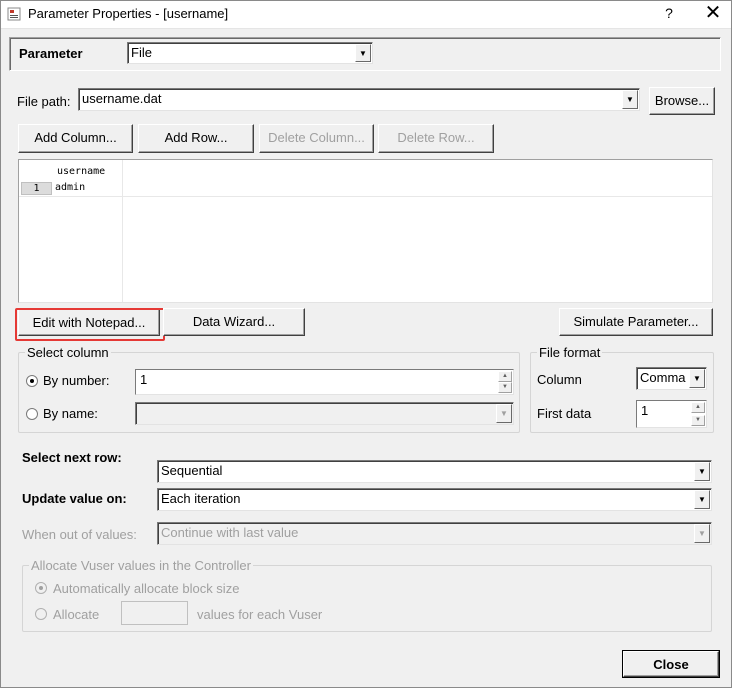 The width and height of the screenshot is (738, 695). I want to click on file-path-label: File path:, so click(44, 101).